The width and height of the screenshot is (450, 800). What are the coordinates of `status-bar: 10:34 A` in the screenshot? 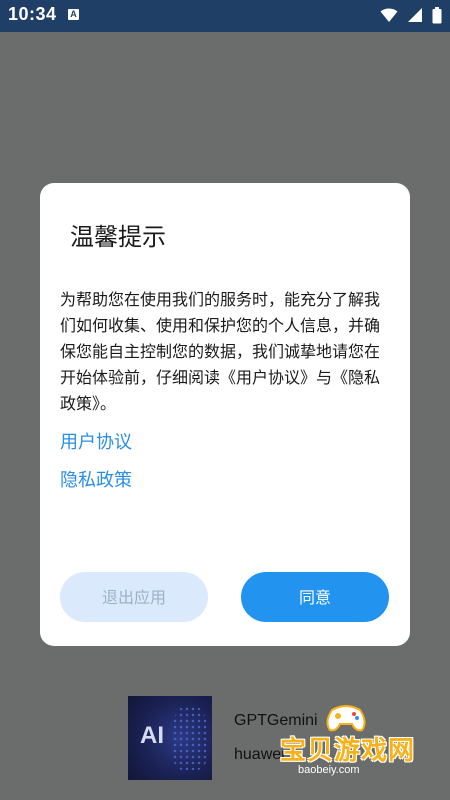 It's located at (225, 16).